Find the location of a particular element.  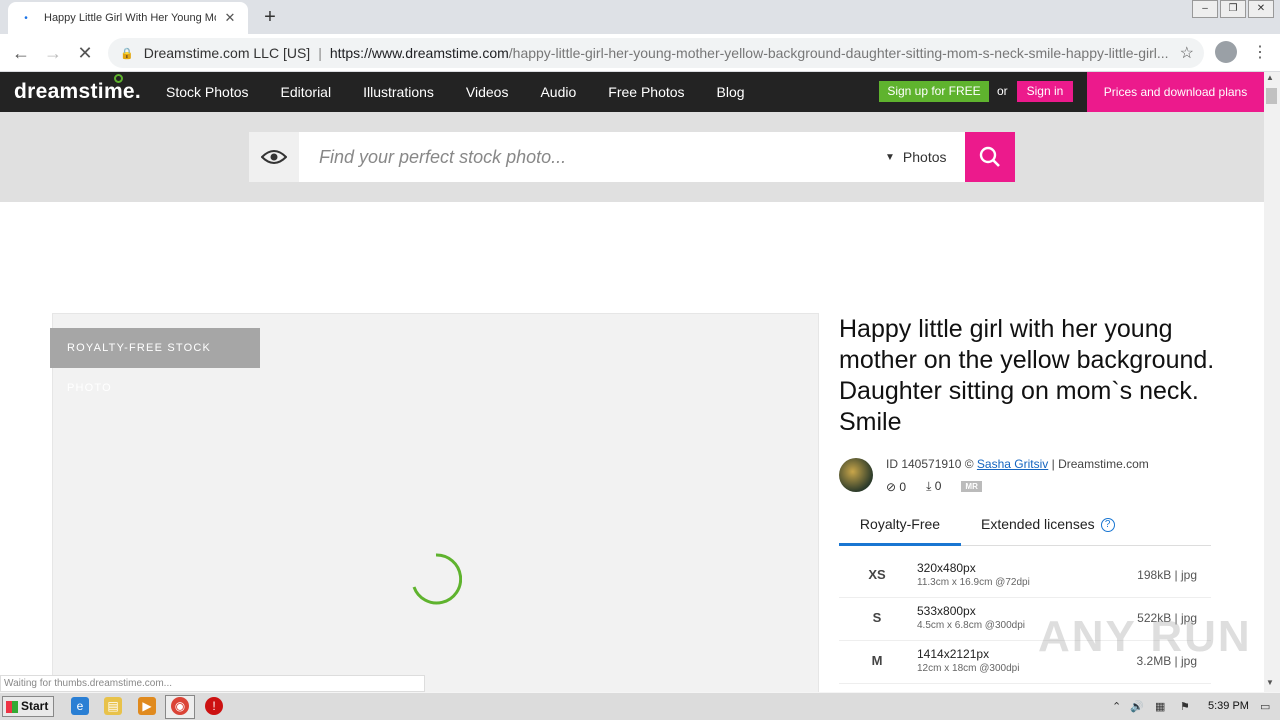

forward-icon: → is located at coordinates (53, 53).